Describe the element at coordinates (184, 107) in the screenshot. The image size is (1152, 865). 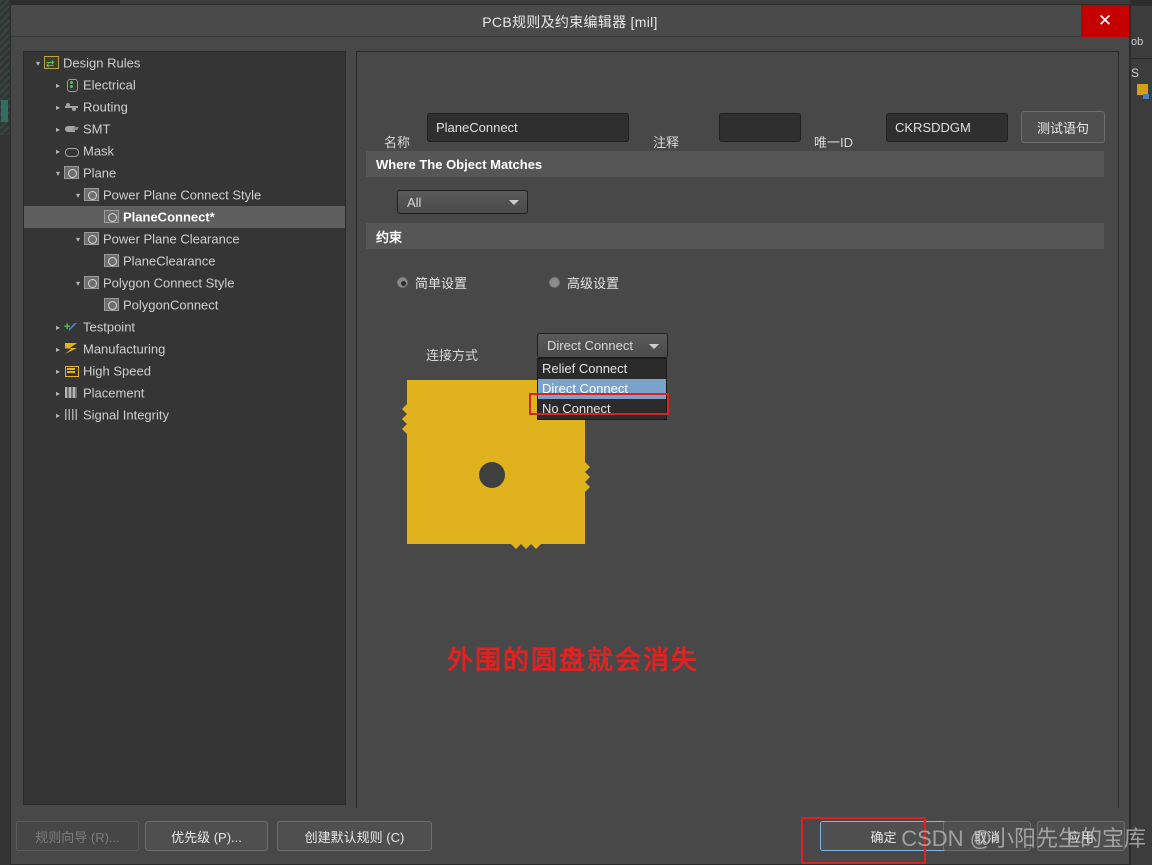
I see `tree-item-routing: Routing` at that location.